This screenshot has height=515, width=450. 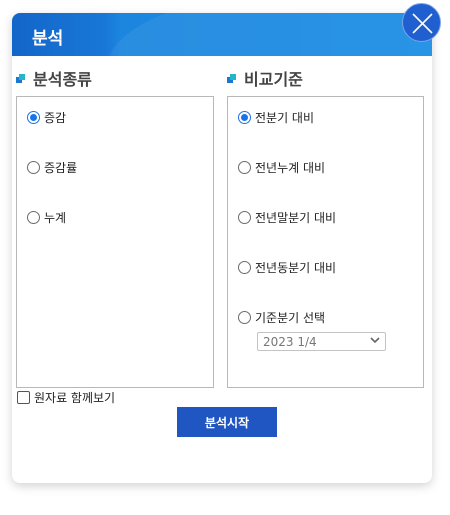 I want to click on raw-data-checkbox, so click(x=23, y=397).